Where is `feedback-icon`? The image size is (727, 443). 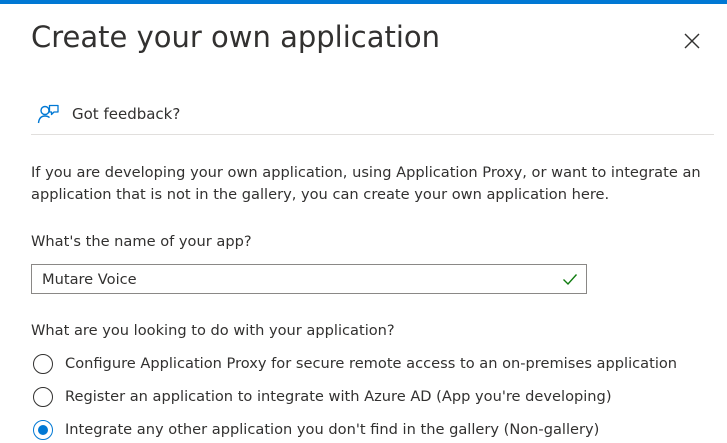
feedback-icon is located at coordinates (48, 114).